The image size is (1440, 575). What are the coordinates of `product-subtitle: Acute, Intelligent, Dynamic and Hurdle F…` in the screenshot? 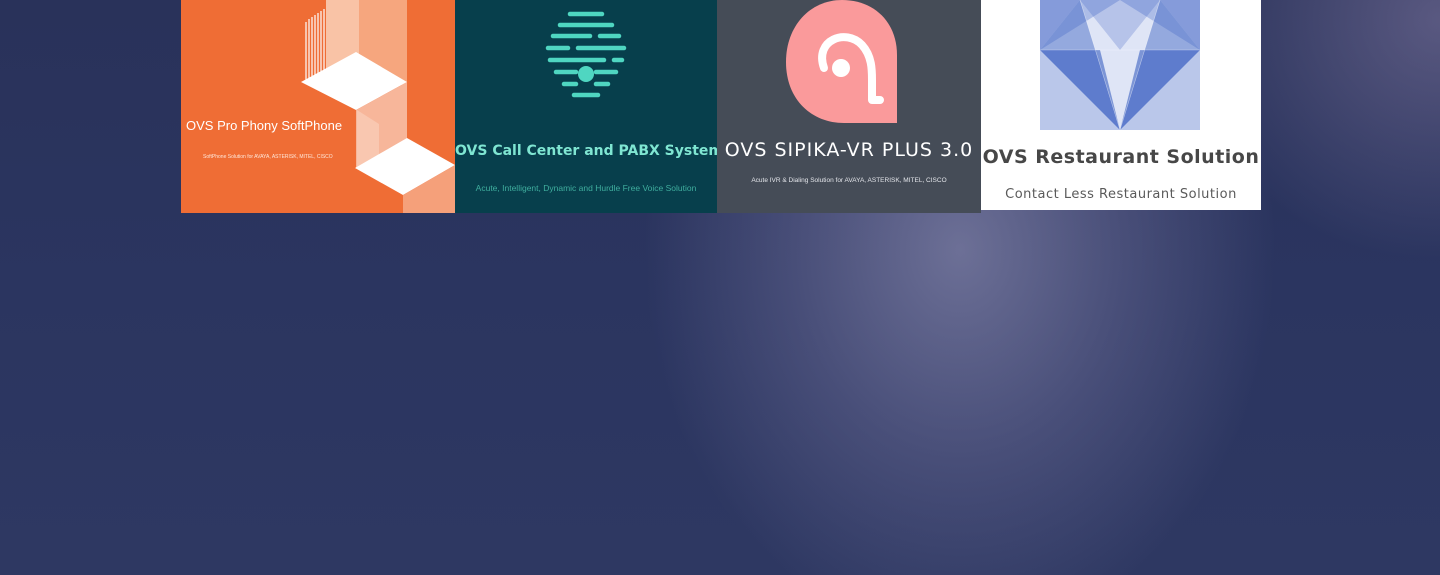 It's located at (586, 188).